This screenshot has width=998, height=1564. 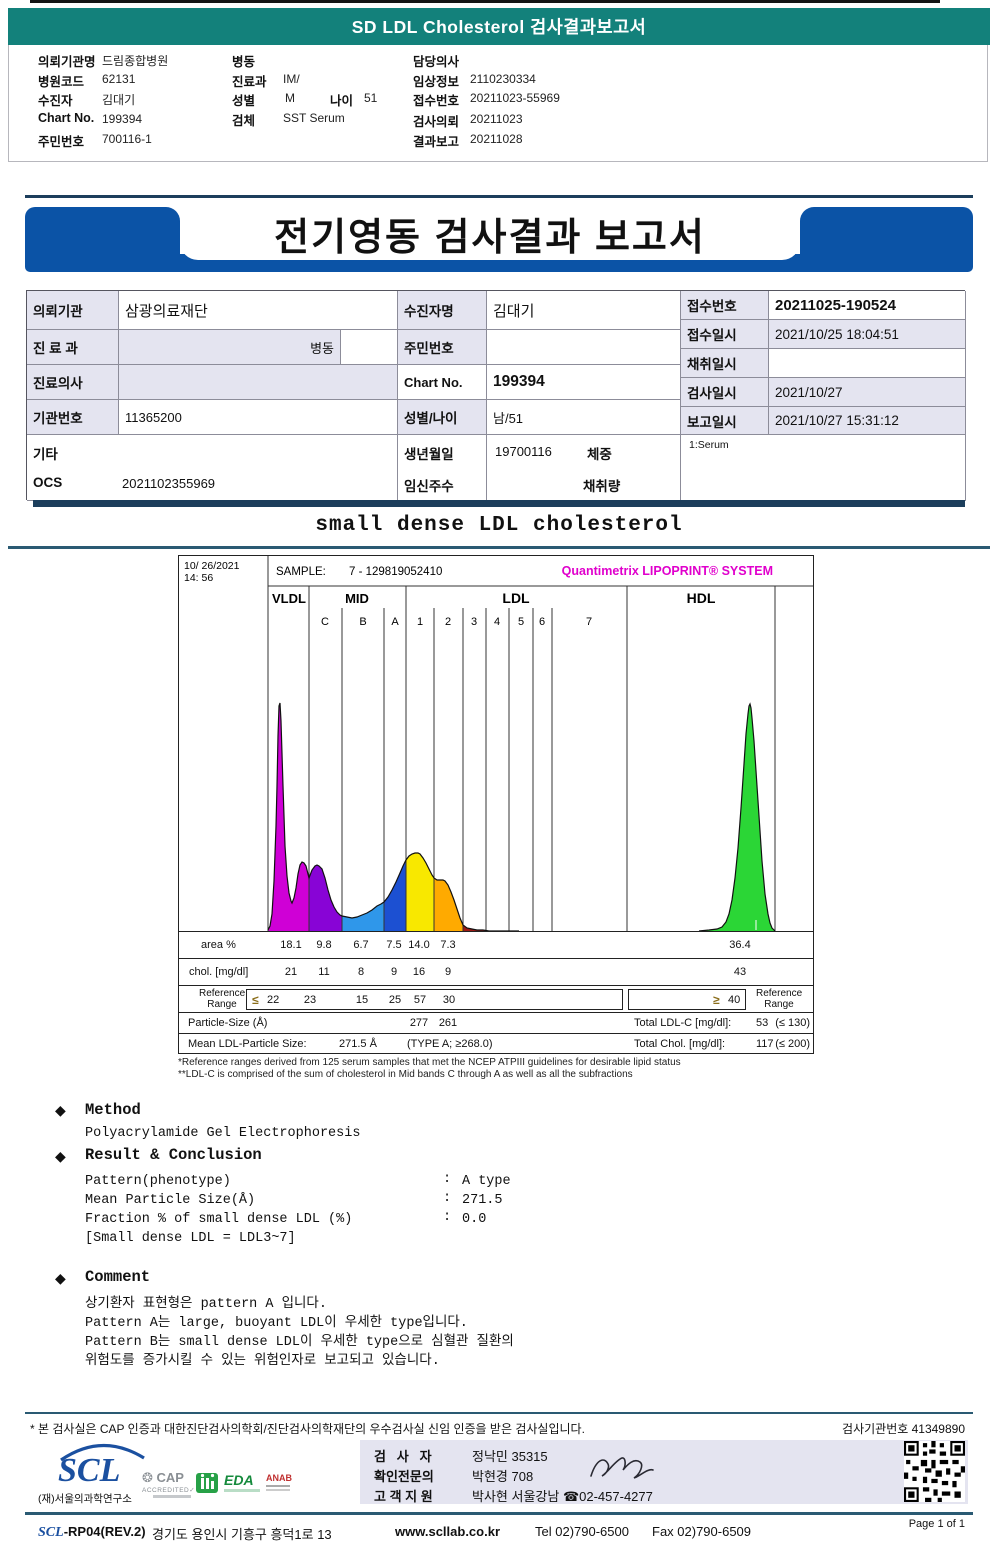 I want to click on banner-title: 전기영동 검사결과 보고서, so click(x=490, y=238).